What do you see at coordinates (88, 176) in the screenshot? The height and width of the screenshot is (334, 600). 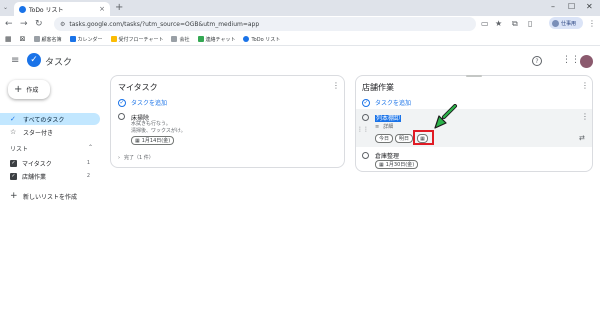 I see `list-count: 2` at bounding box center [88, 176].